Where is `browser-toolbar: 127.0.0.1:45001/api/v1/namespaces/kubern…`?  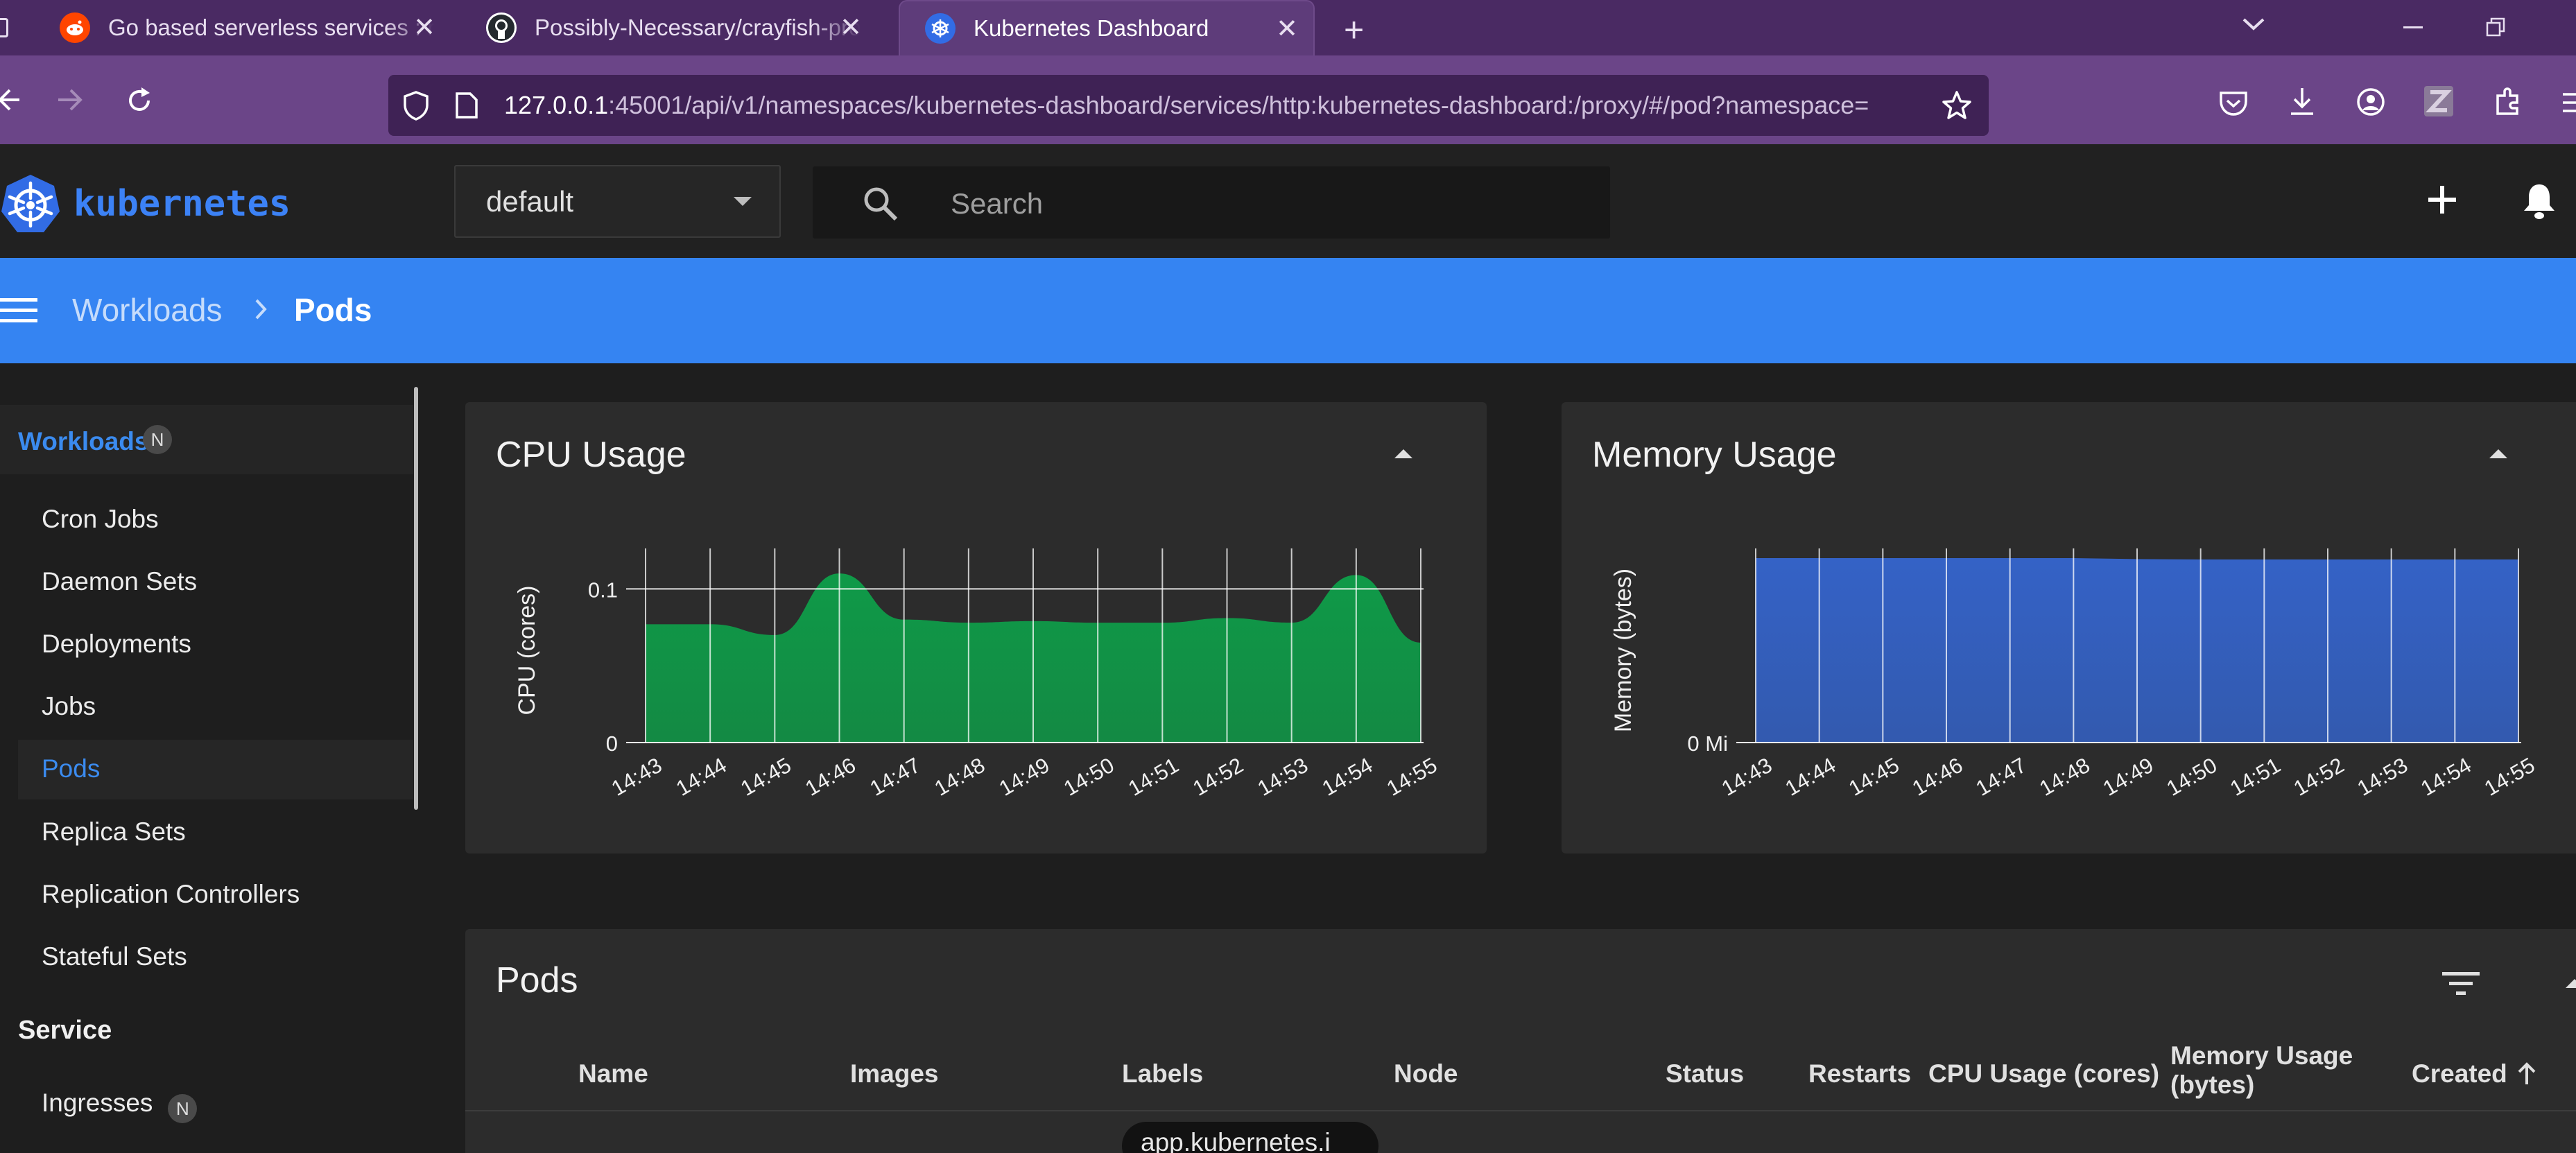 browser-toolbar: 127.0.0.1:45001/api/v1/namespaces/kubern… is located at coordinates (1288, 99).